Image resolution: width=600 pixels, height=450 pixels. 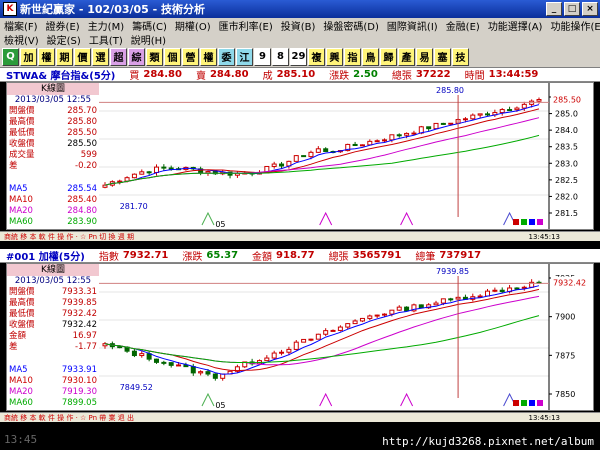 What do you see at coordinates (388, 56) in the screenshot?
I see `toolbar-button: 歸` at bounding box center [388, 56].